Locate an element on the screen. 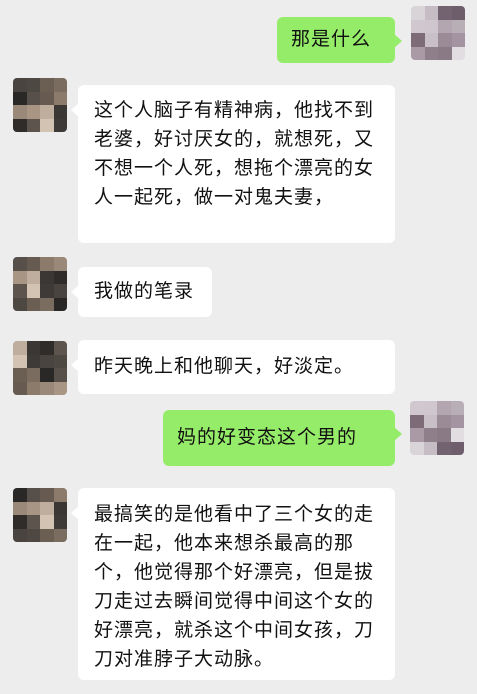 This screenshot has height=694, width=477. message-text: 那是什么 is located at coordinates (331, 39).